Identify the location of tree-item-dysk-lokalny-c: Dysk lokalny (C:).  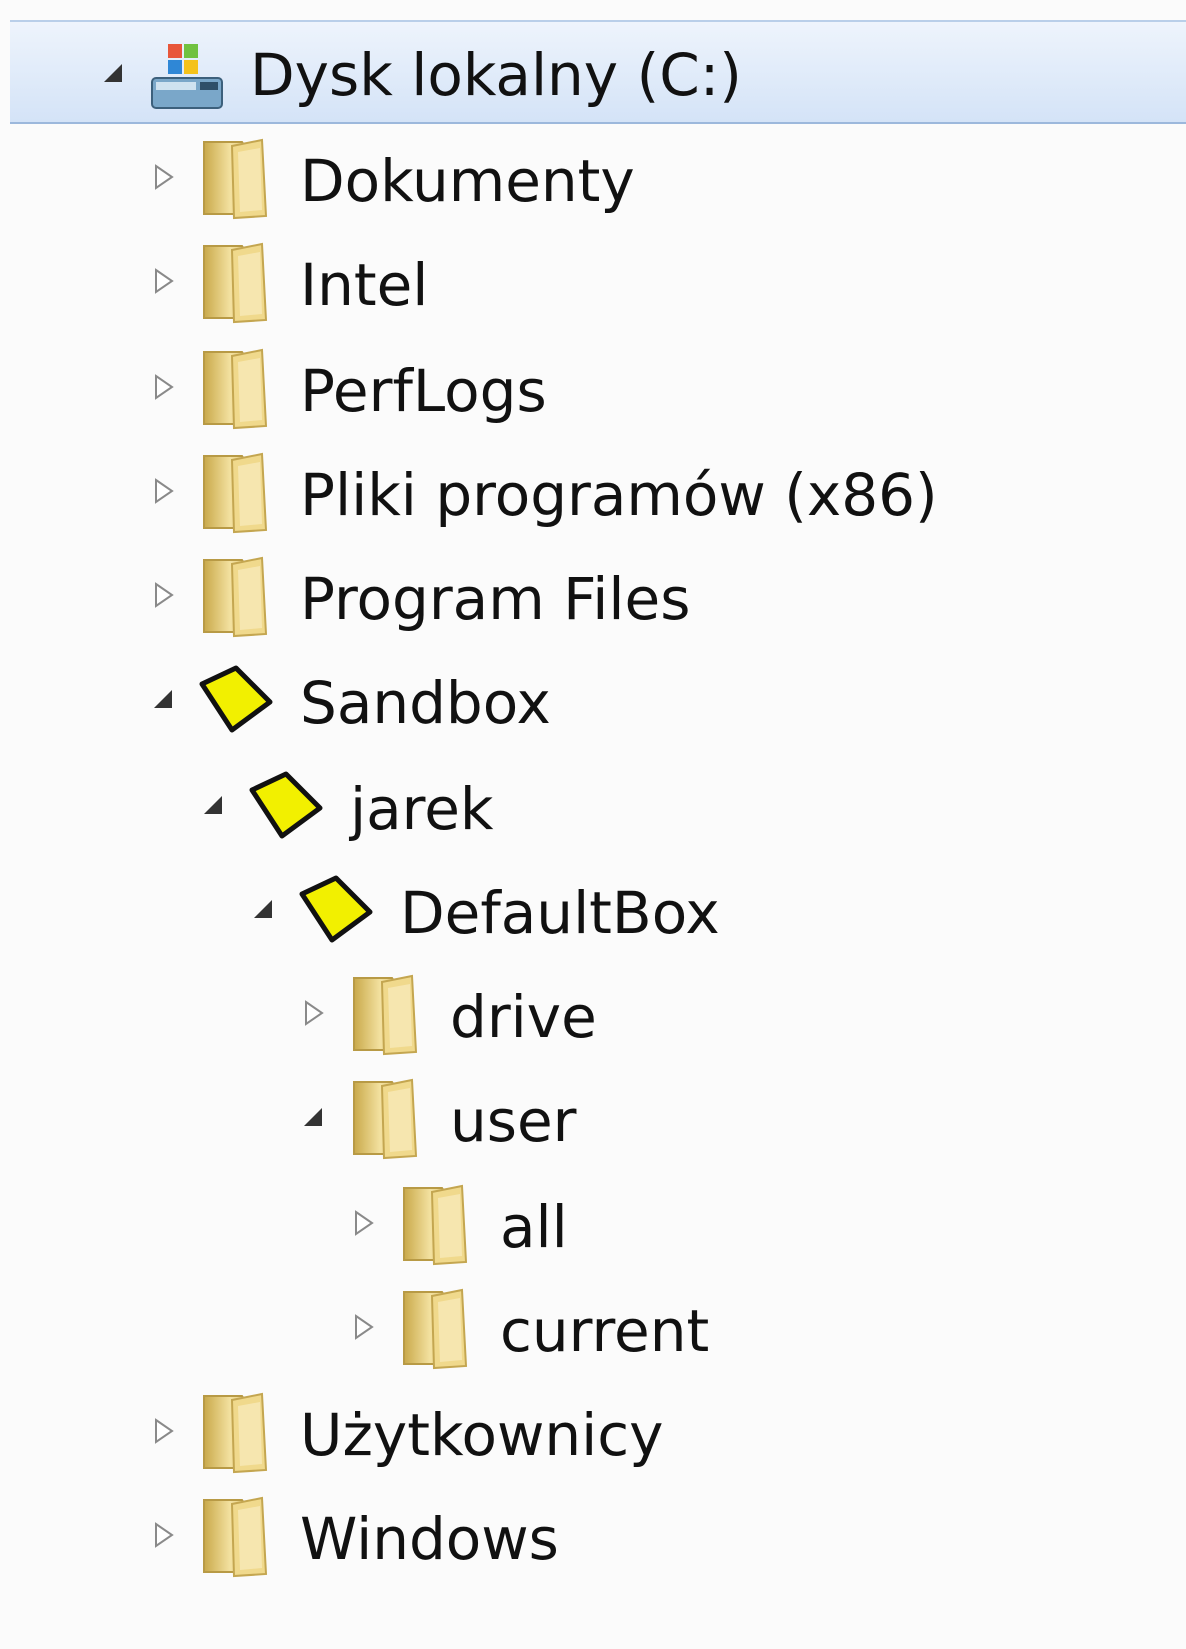
(598, 72).